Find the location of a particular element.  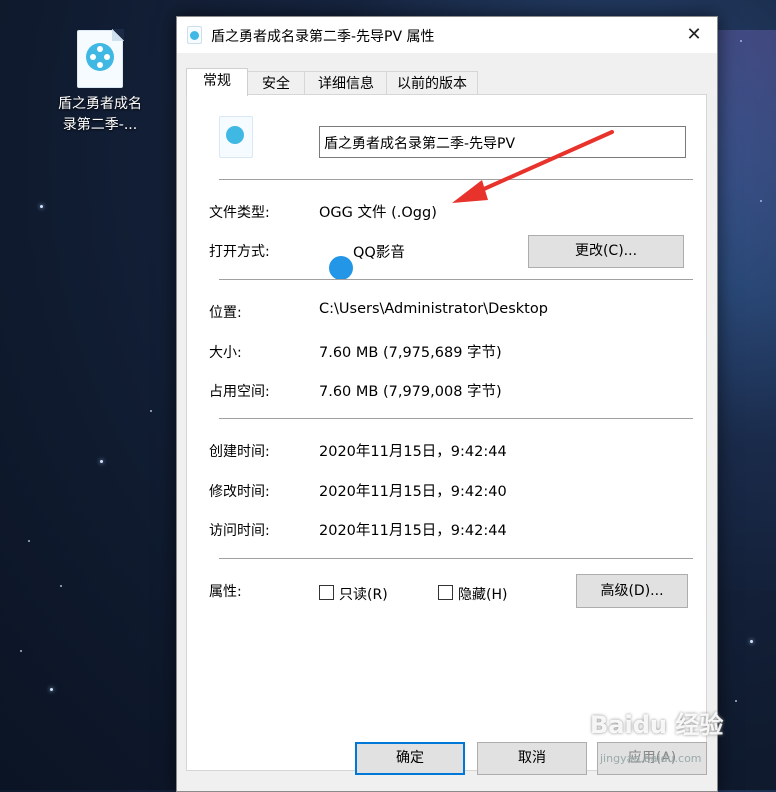

annotation-arrow is located at coordinates (533, 166).